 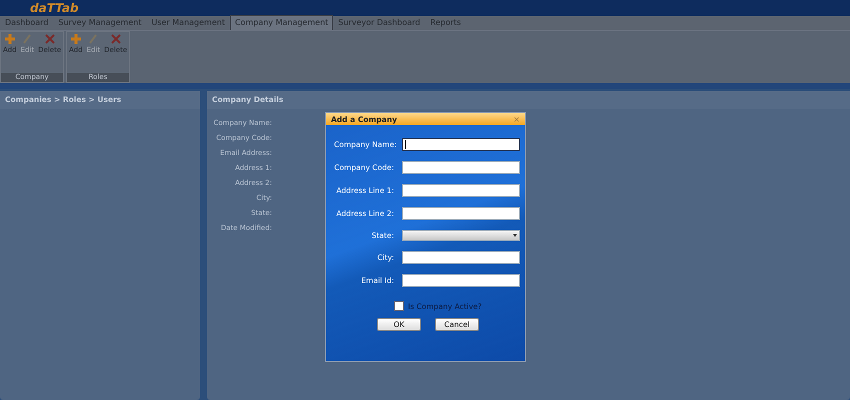 I want to click on menu-tab: Surveyor Dashboard, so click(x=379, y=22).